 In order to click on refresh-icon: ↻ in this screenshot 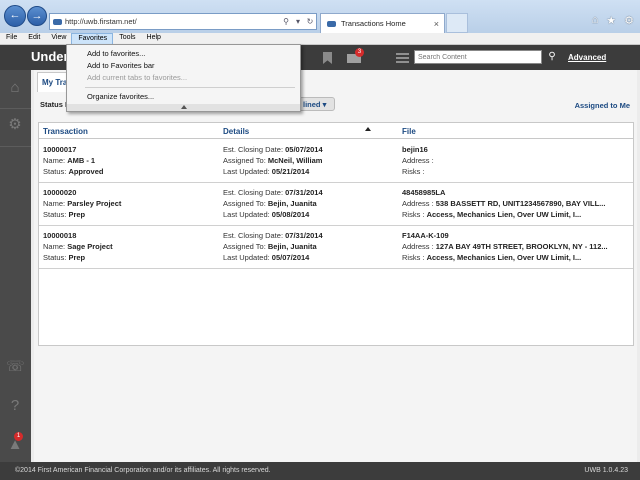, I will do `click(310, 21)`.